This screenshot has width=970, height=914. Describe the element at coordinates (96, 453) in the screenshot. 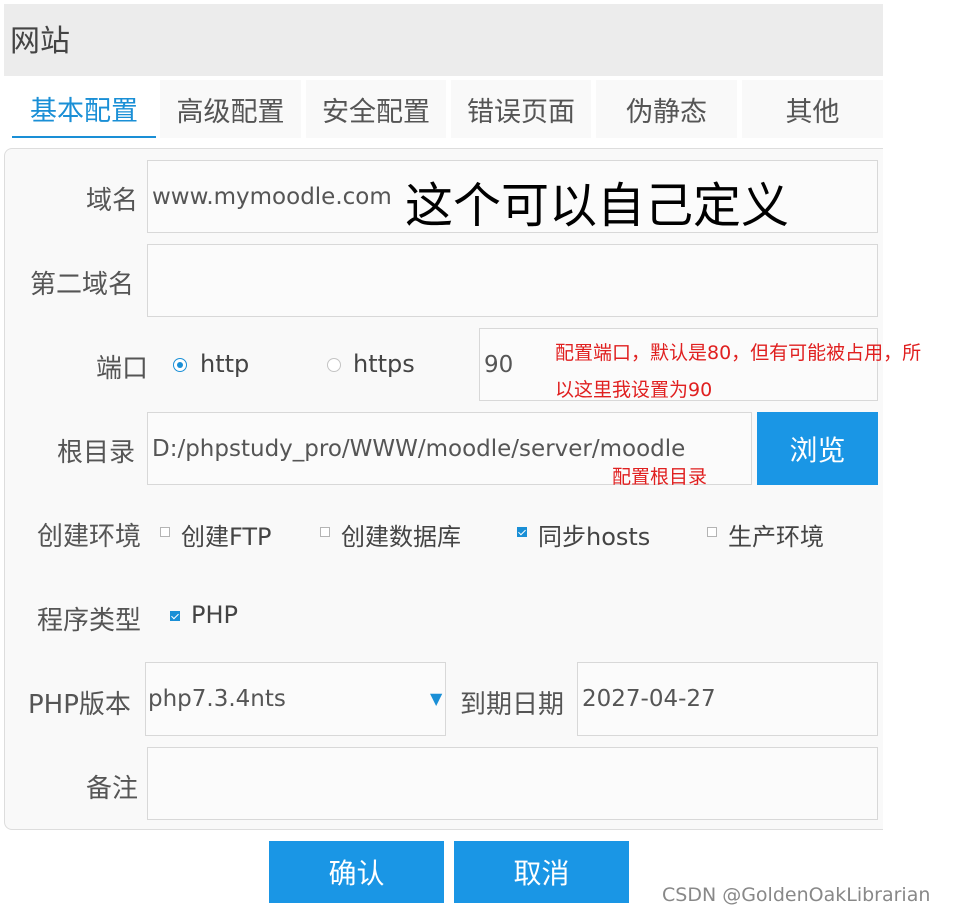

I see `root-dir-label: 根目录` at that location.